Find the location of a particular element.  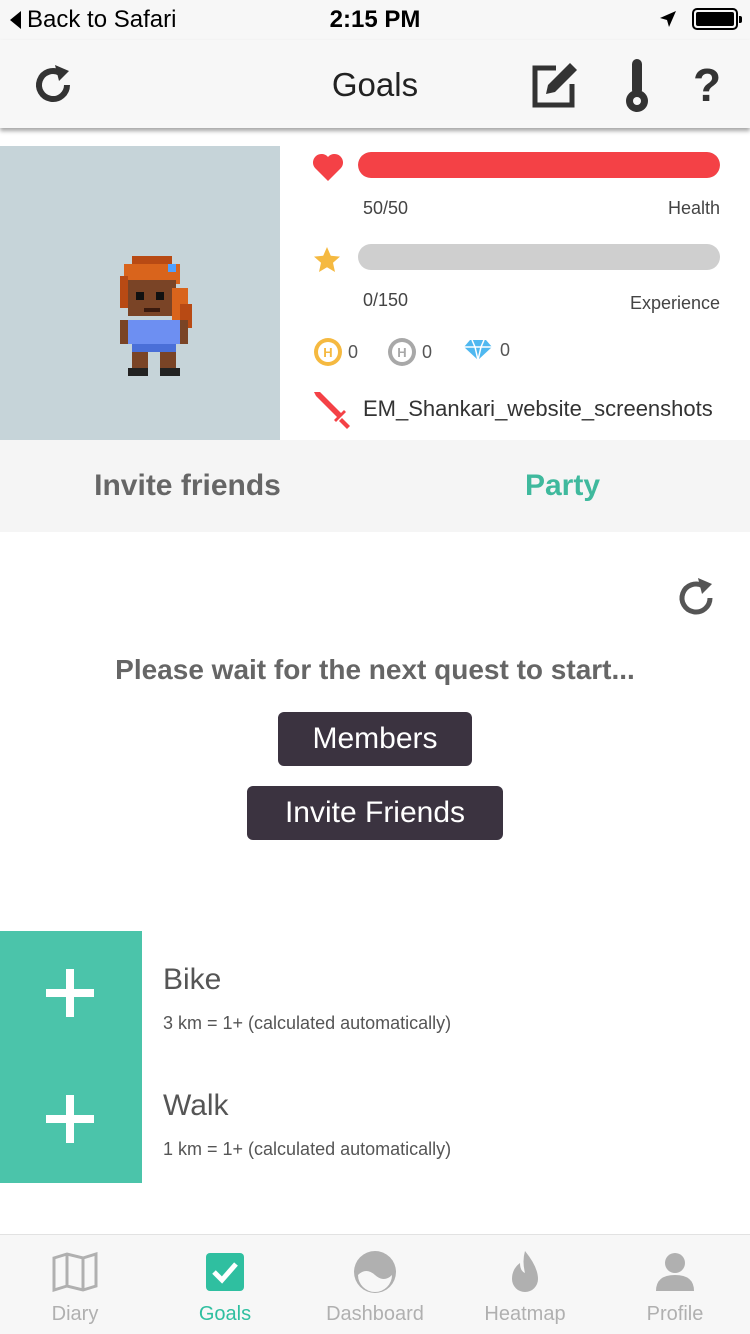

health-label: Health is located at coordinates (693, 208).